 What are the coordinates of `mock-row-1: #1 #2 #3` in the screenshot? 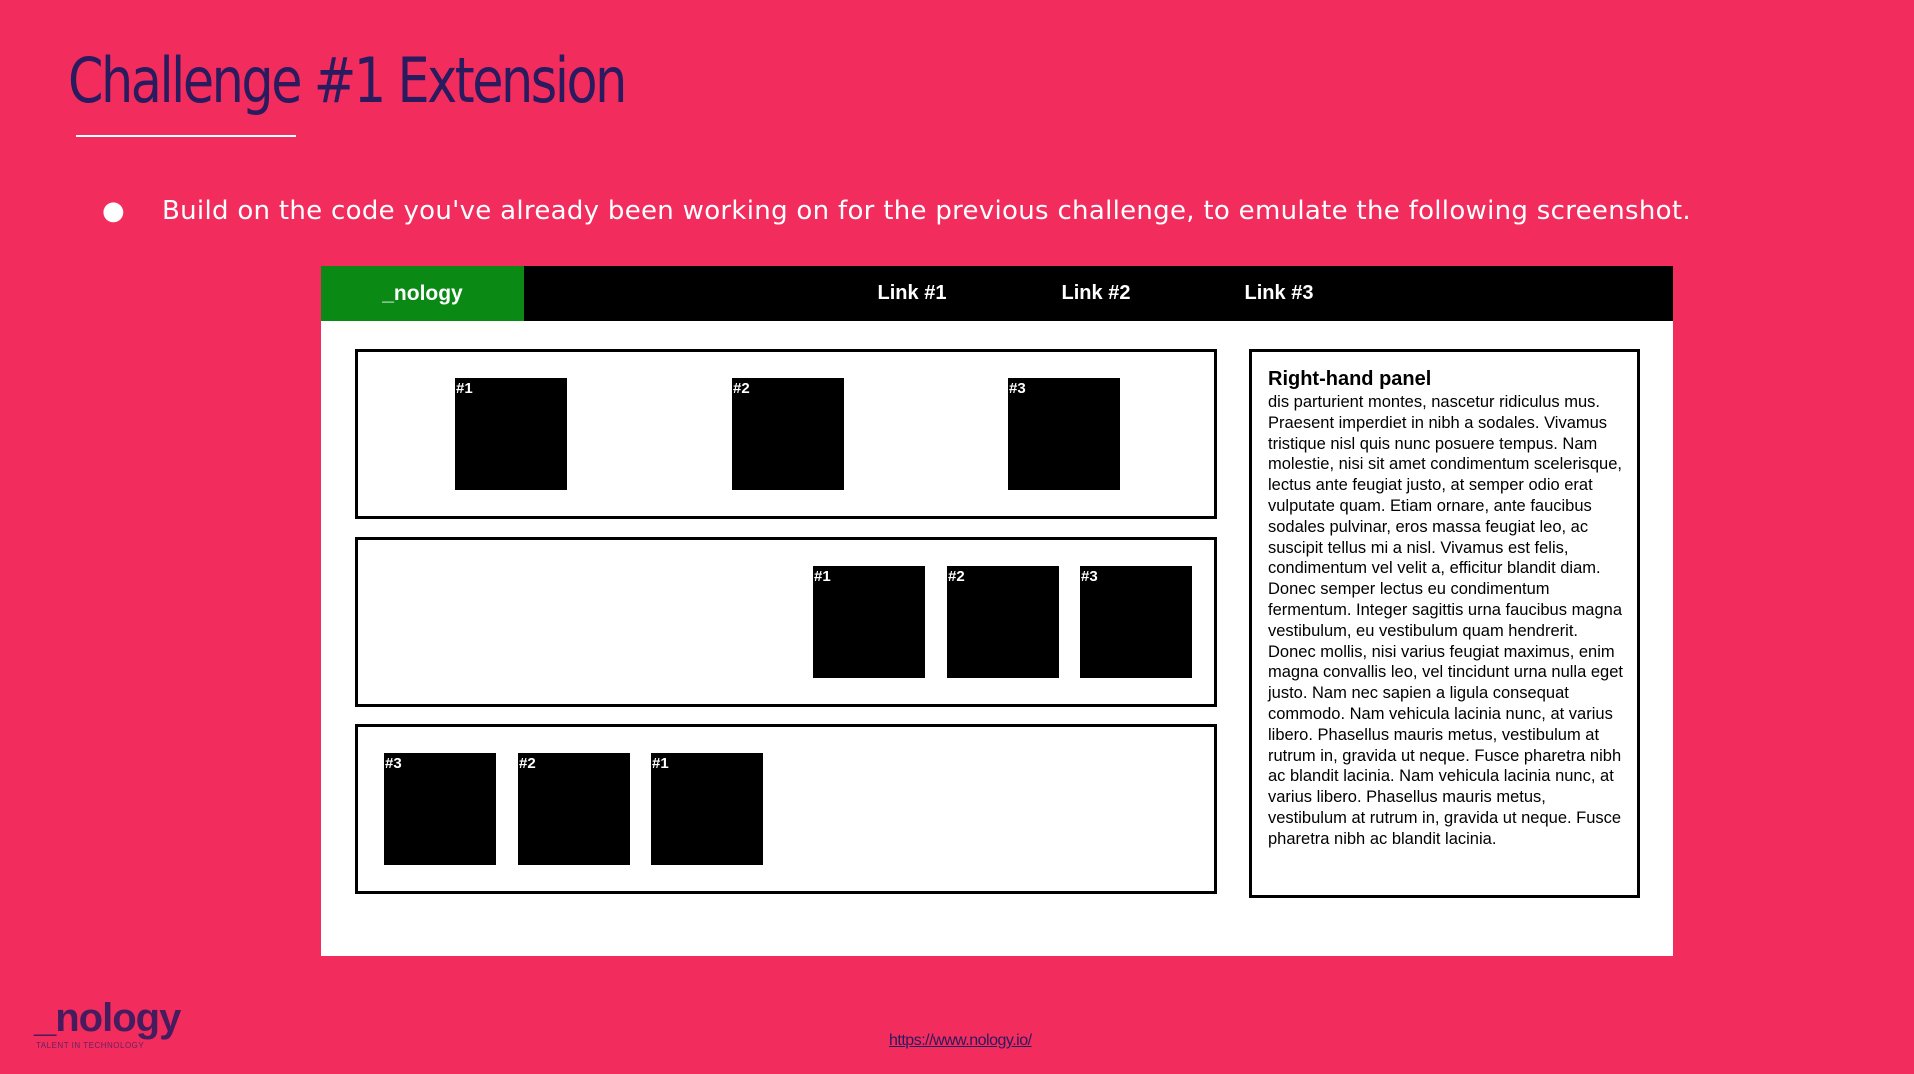 It's located at (786, 434).